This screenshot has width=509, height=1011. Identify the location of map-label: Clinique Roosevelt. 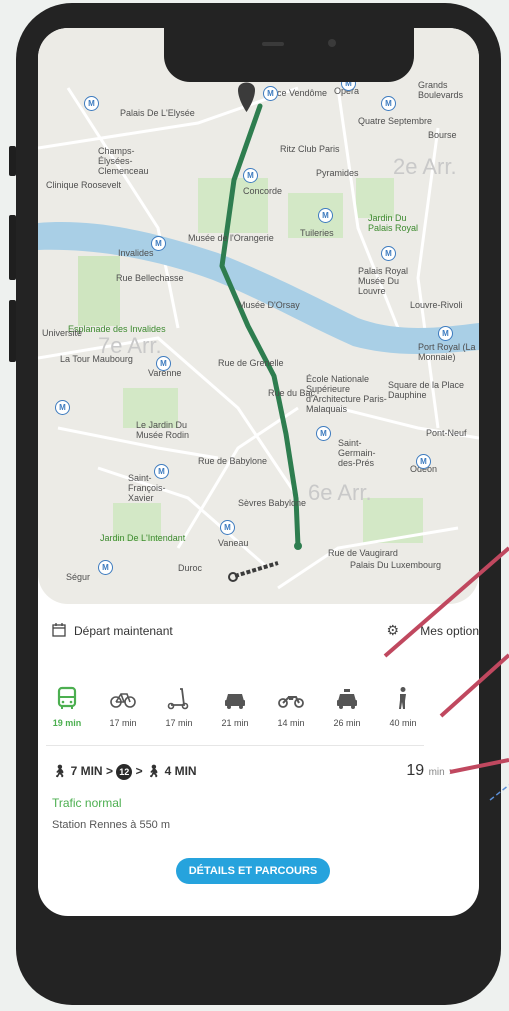
(84, 185).